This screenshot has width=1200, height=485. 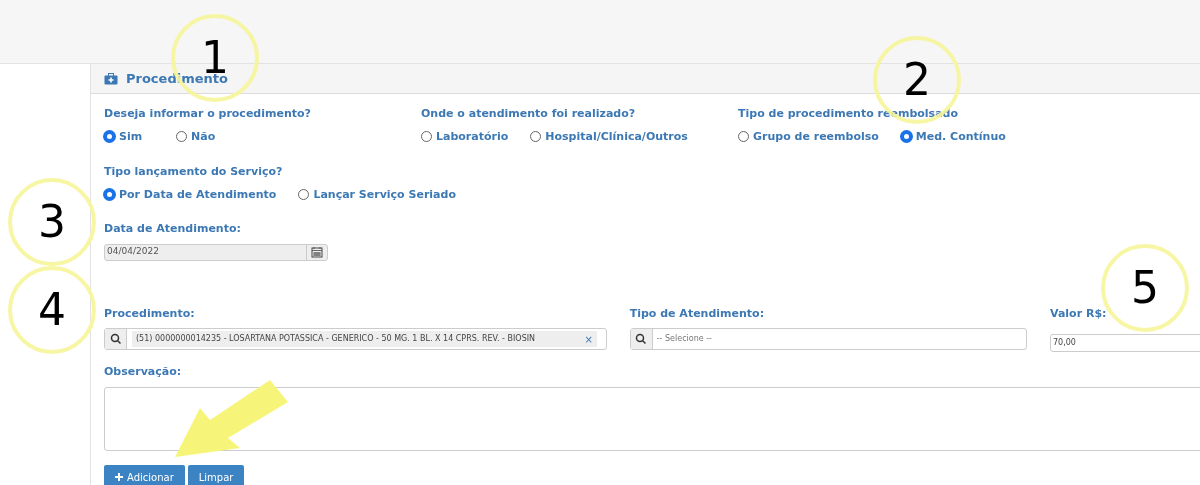 What do you see at coordinates (143, 372) in the screenshot?
I see `field-label: Observação:` at bounding box center [143, 372].